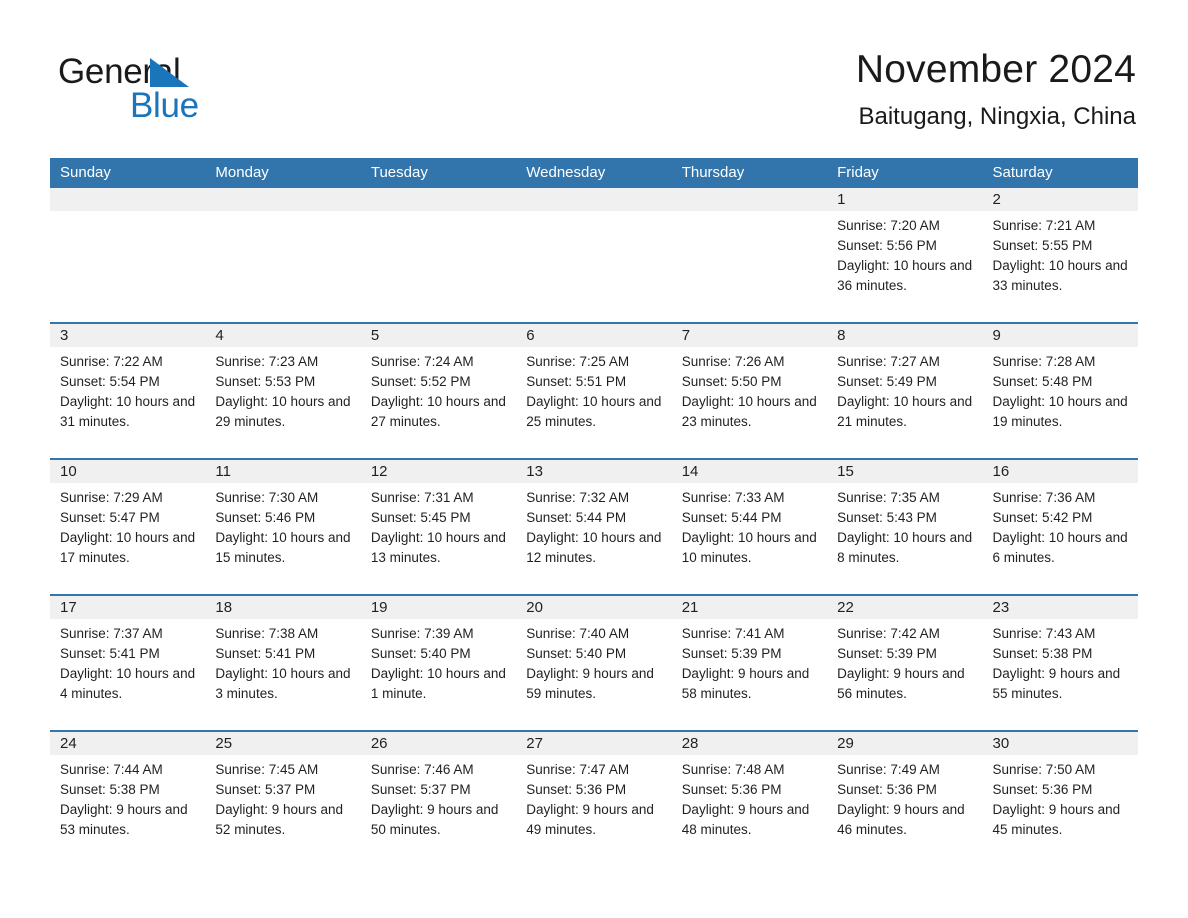  What do you see at coordinates (420, 789) in the screenshot?
I see `sunset-text: Sunset: 5:37 PM` at bounding box center [420, 789].